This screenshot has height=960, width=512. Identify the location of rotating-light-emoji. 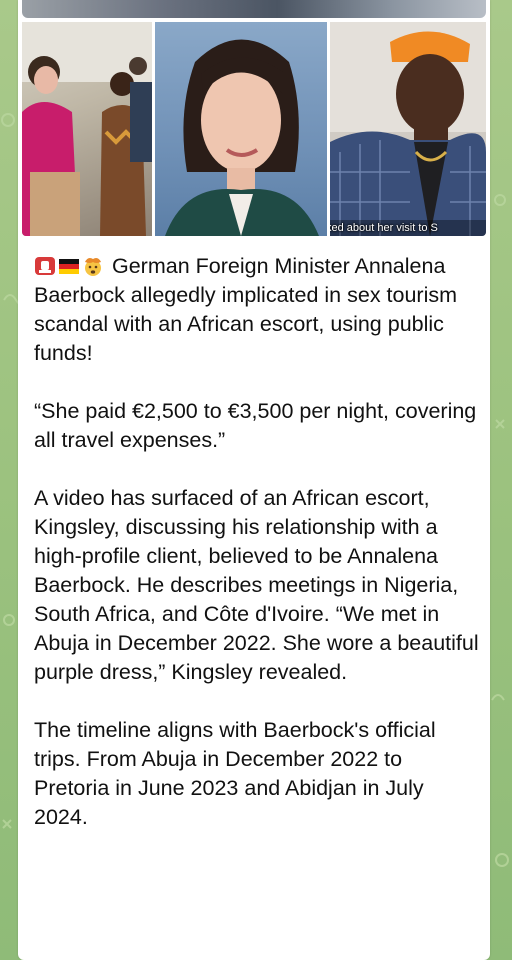
(45, 266).